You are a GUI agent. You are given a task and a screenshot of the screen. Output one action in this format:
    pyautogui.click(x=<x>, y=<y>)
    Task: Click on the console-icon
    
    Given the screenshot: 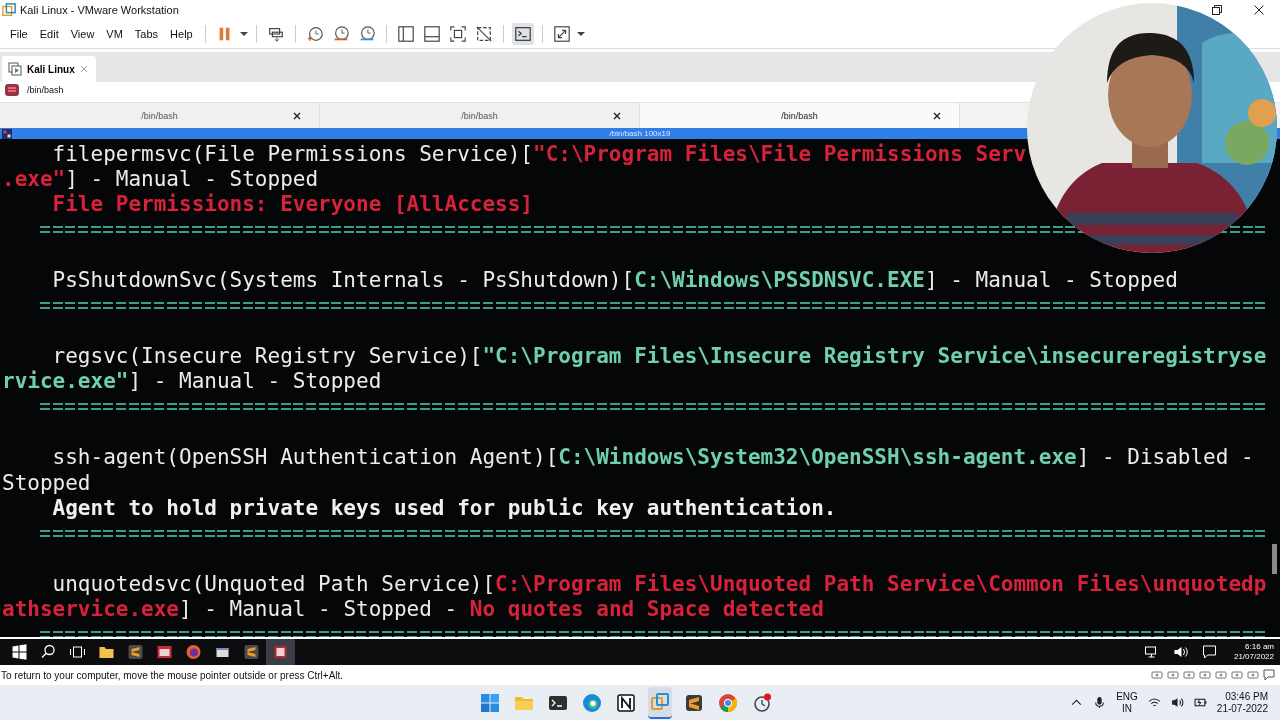 What is the action you would take?
    pyautogui.click(x=522, y=34)
    